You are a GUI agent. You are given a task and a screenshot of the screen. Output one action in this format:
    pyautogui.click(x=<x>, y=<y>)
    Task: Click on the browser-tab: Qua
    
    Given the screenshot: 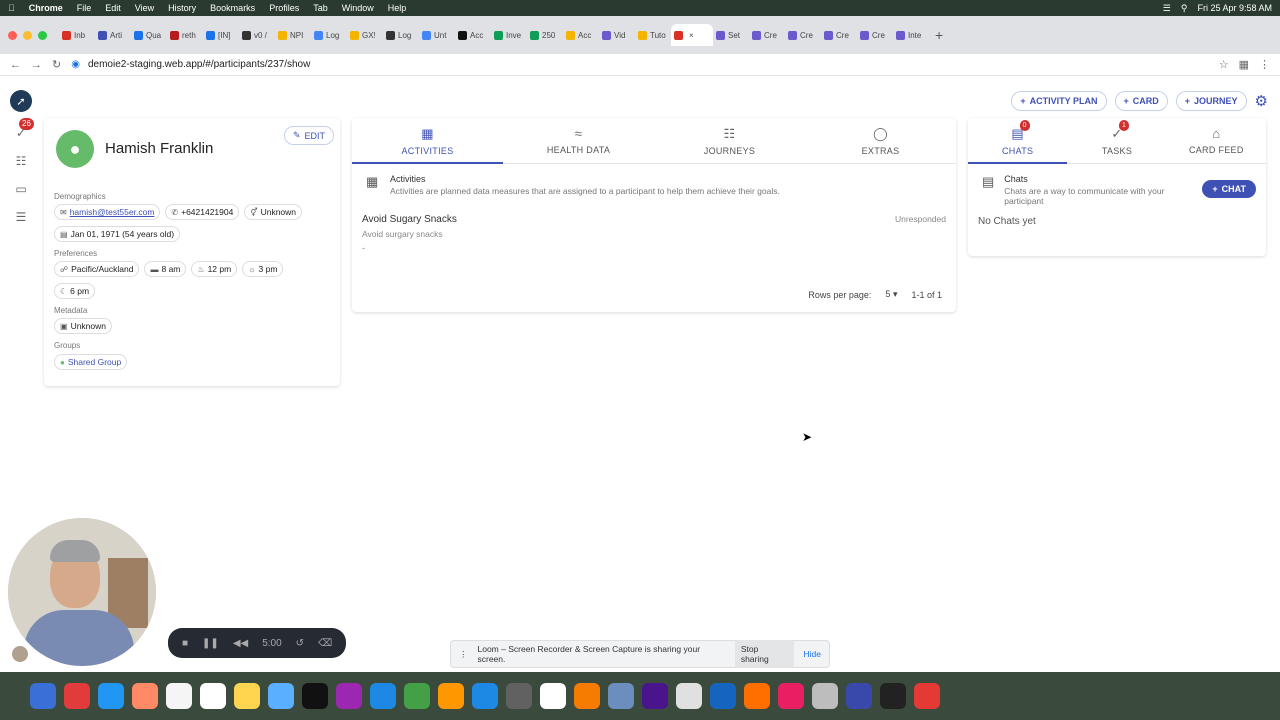 What is the action you would take?
    pyautogui.click(x=149, y=35)
    